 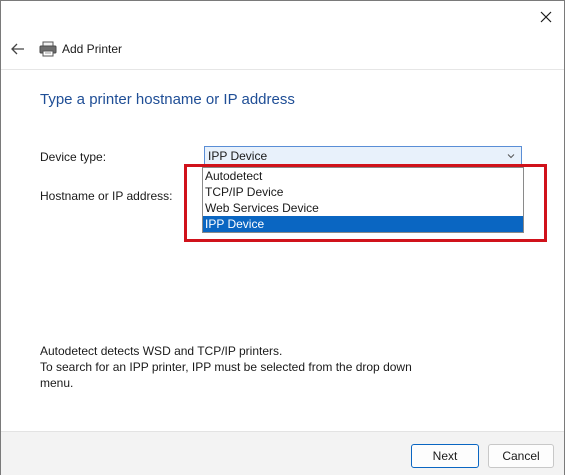 I want to click on close-icon, so click(x=546, y=17).